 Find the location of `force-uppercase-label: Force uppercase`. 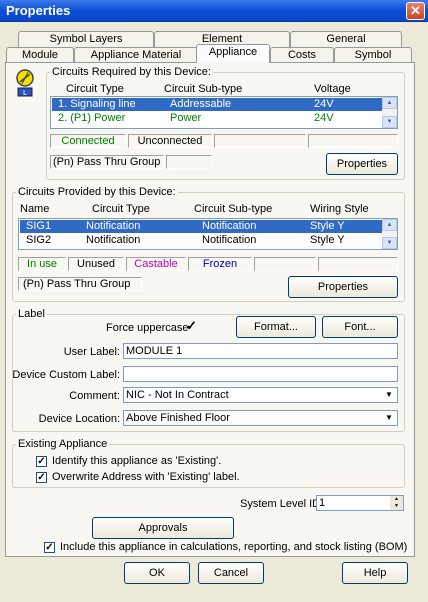

force-uppercase-label: Force uppercase is located at coordinates (147, 328).